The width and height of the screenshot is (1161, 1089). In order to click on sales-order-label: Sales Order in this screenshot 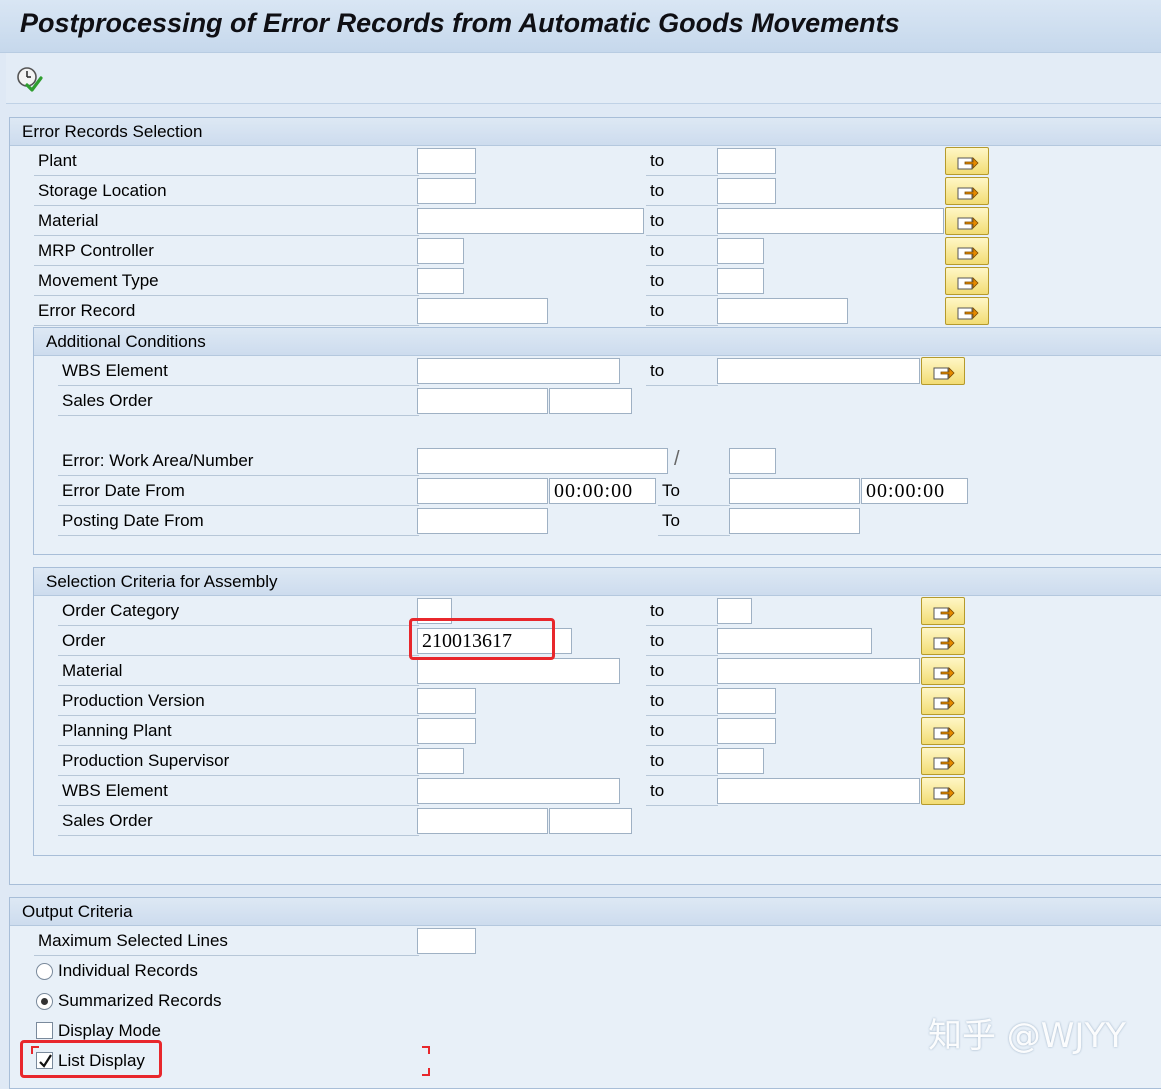, I will do `click(238, 821)`.